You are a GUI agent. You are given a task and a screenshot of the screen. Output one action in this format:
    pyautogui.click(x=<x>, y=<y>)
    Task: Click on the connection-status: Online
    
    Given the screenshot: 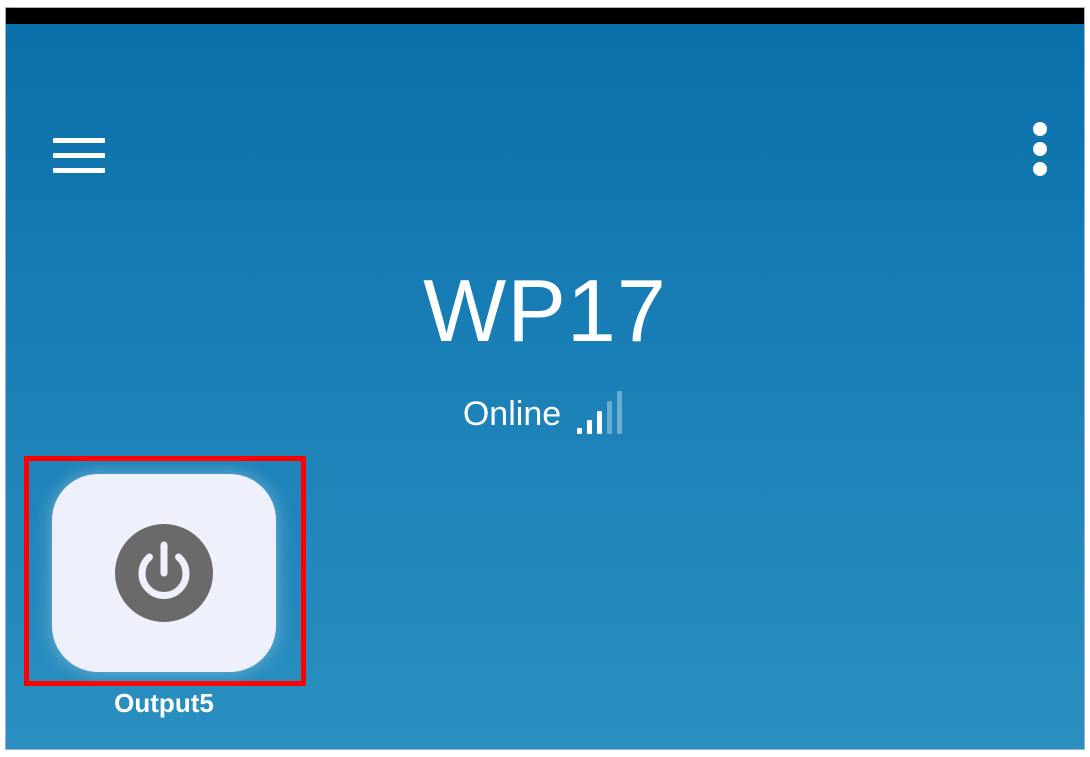 What is the action you would take?
    pyautogui.click(x=545, y=412)
    